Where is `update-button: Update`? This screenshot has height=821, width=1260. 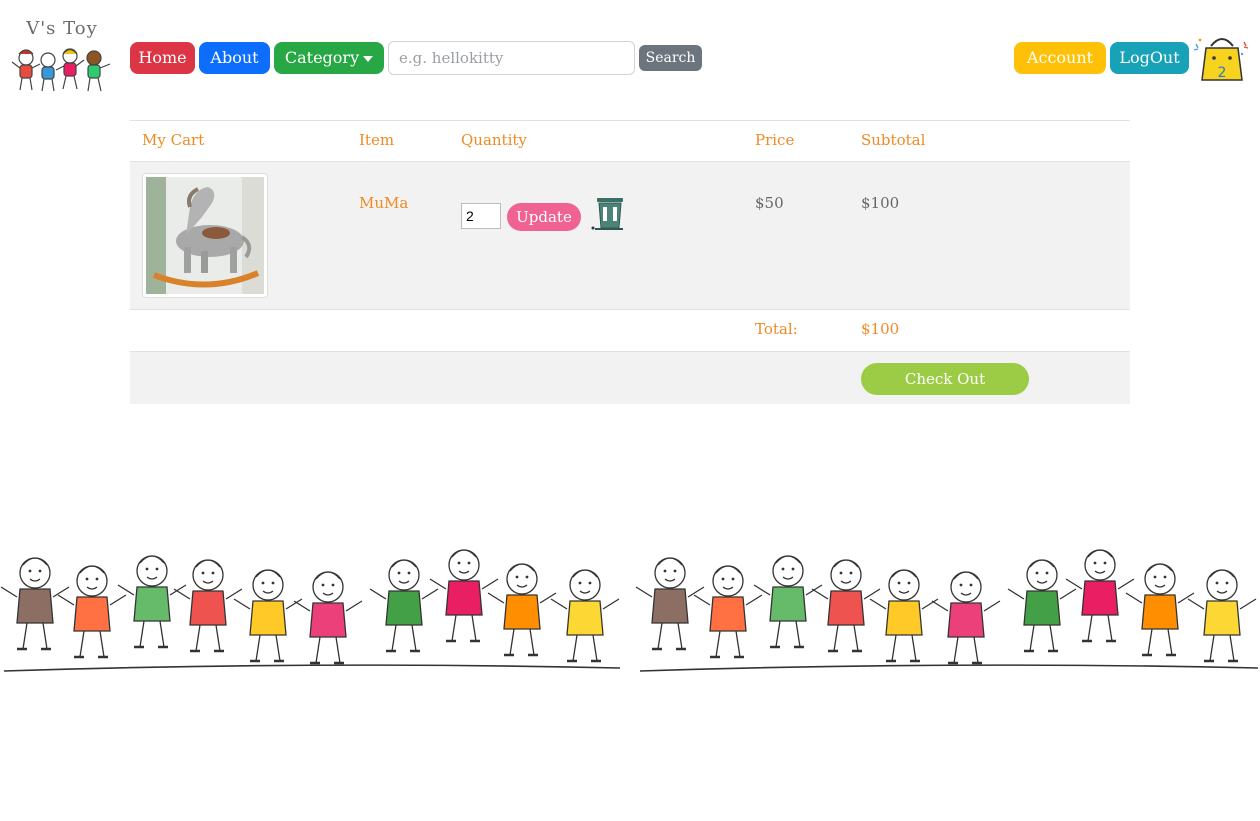 update-button: Update is located at coordinates (544, 217).